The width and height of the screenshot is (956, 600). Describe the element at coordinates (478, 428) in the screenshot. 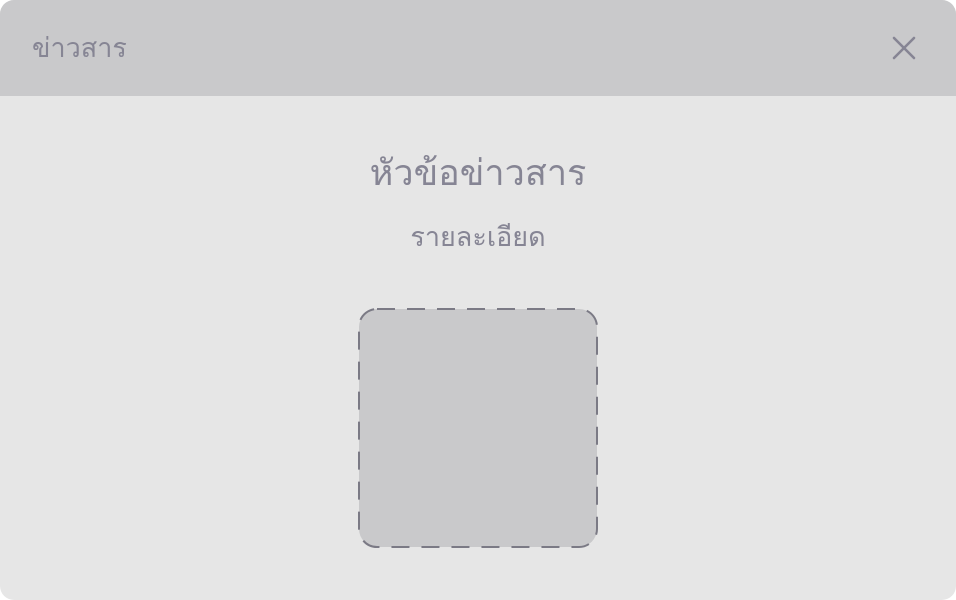

I see `image-placeholder` at that location.